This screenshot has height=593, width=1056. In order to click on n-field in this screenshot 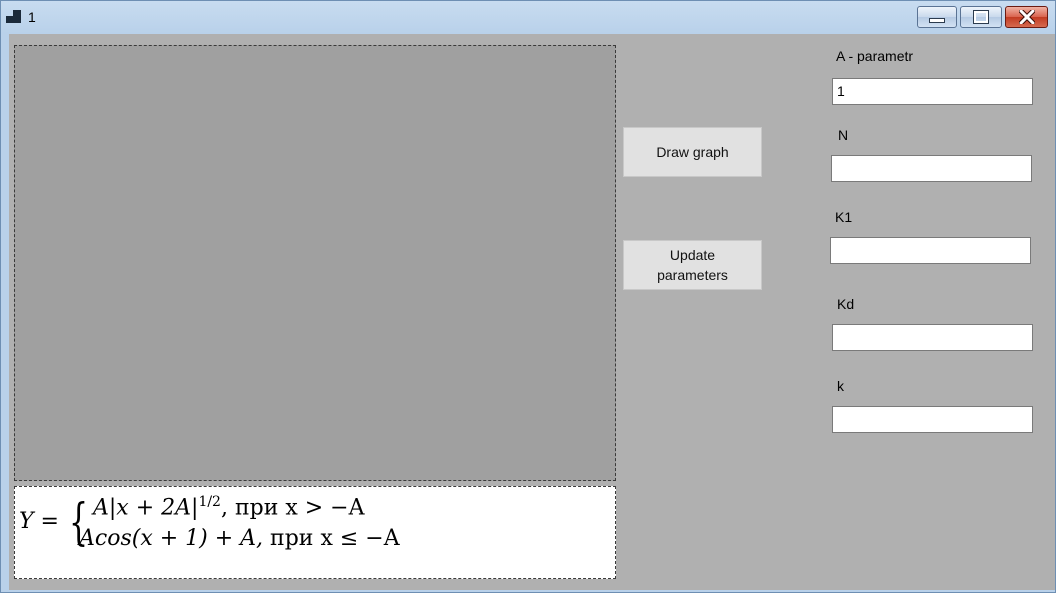, I will do `click(931, 168)`.